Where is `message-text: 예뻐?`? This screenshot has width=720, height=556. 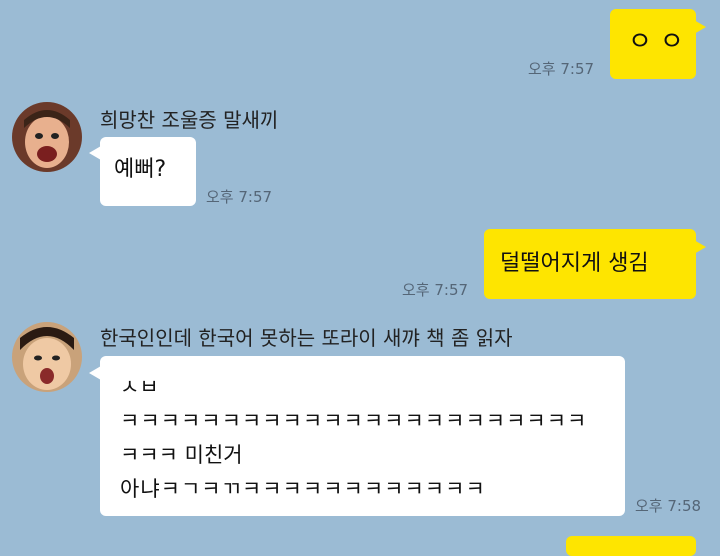 message-text: 예뻐? is located at coordinates (140, 169).